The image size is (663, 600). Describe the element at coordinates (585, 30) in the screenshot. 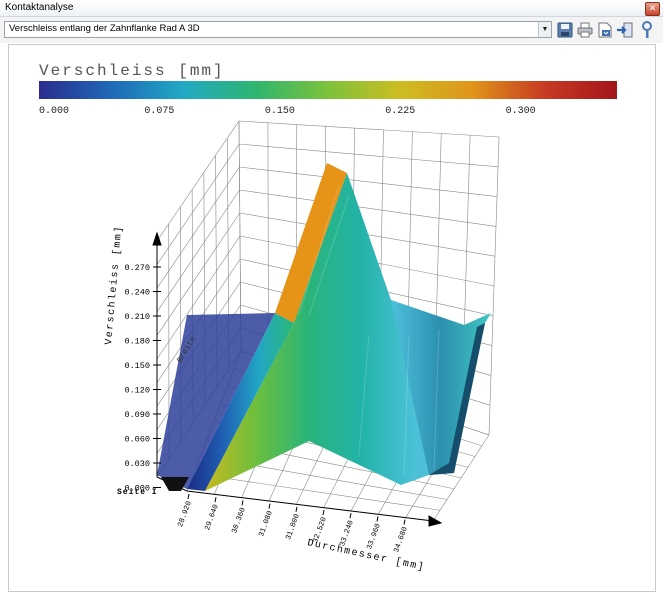

I see `print-icon` at that location.